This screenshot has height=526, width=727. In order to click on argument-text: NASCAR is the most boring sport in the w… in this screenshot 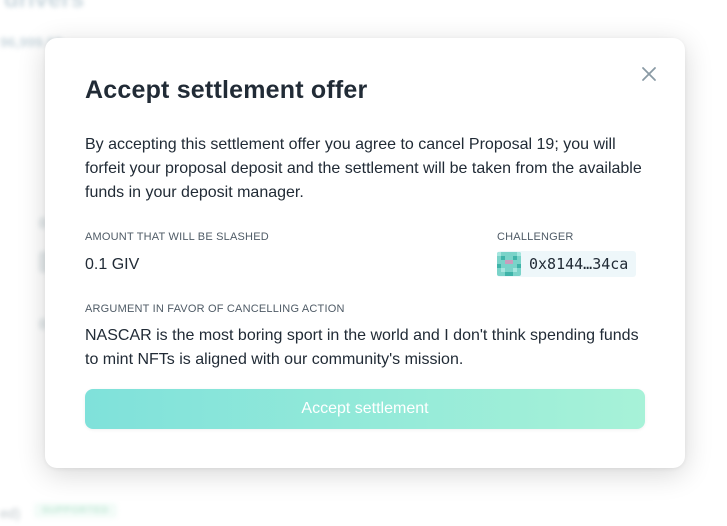, I will do `click(362, 347)`.